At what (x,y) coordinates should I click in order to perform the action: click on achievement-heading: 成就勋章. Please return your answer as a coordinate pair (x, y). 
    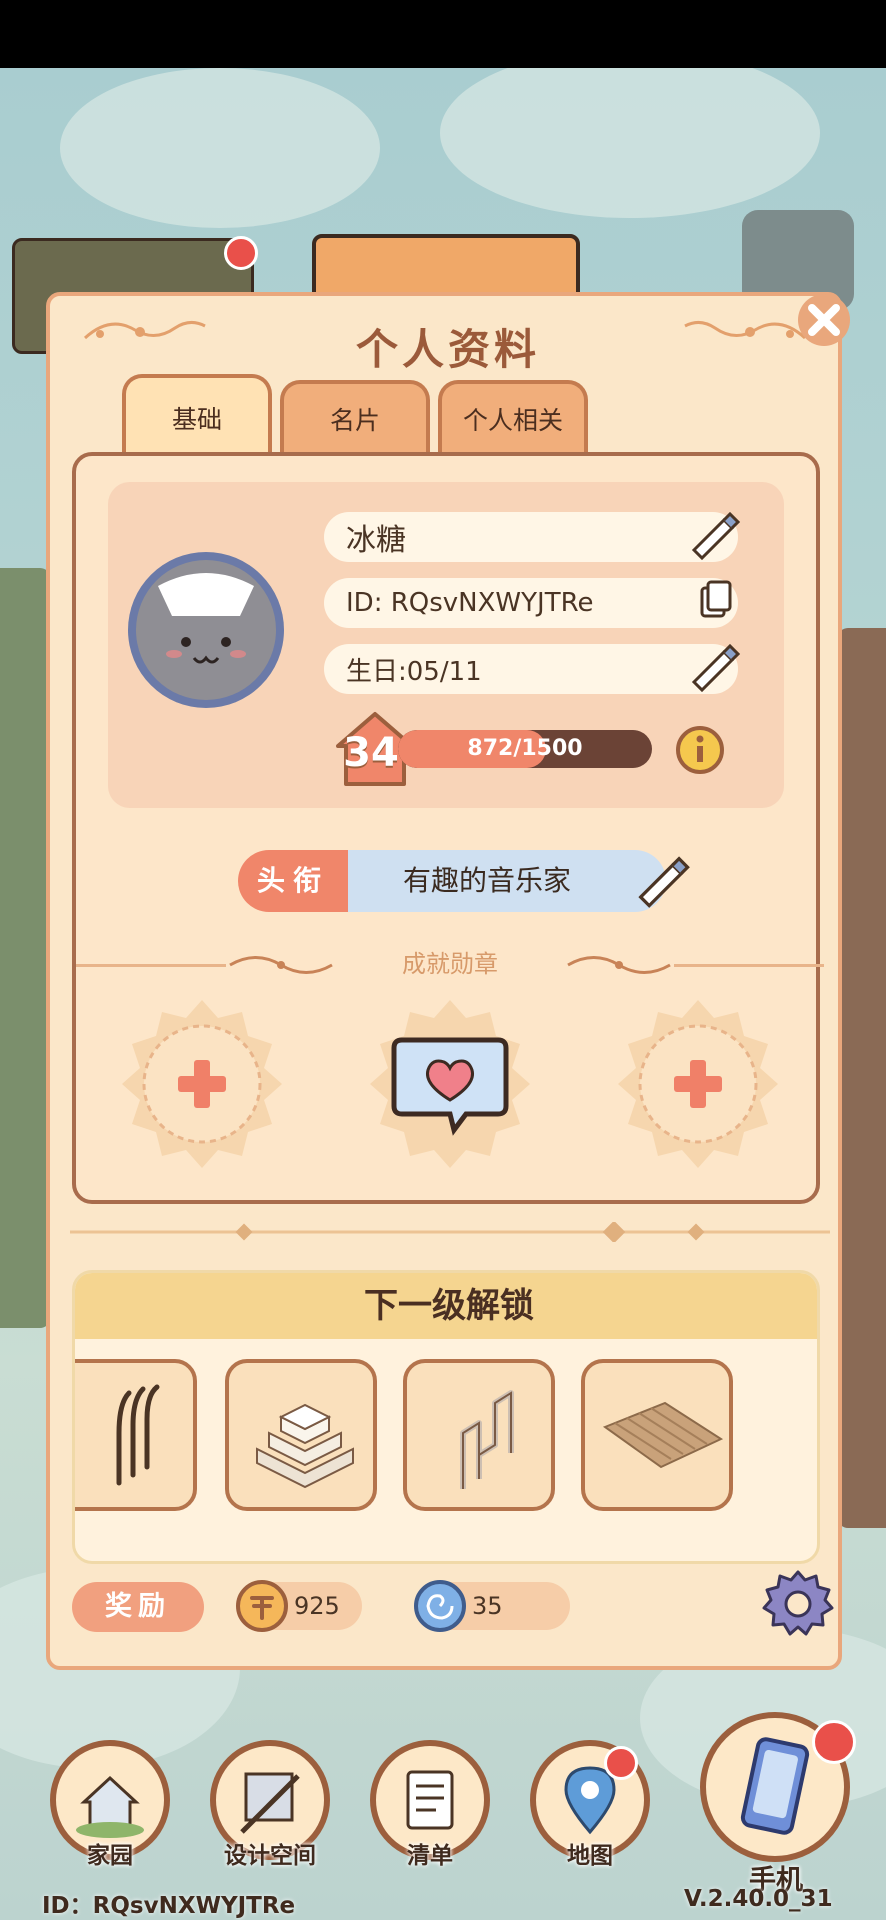
    Looking at the image, I should click on (450, 964).